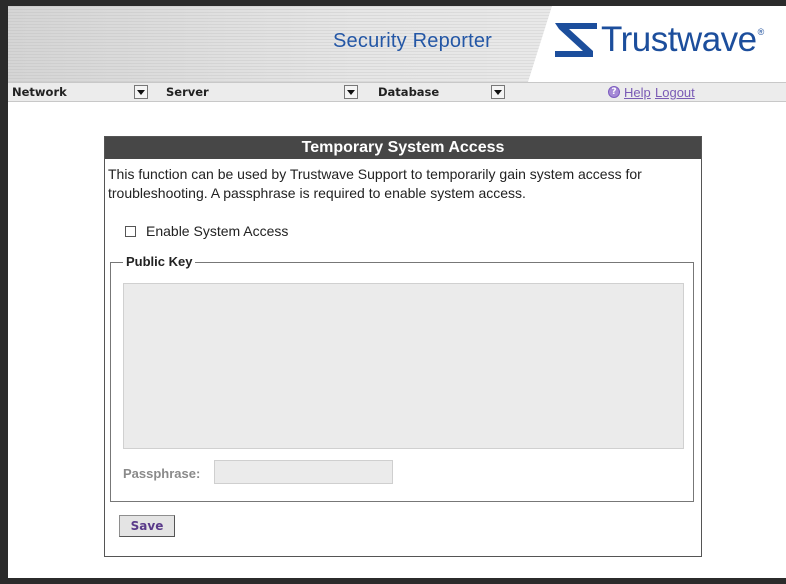 The width and height of the screenshot is (786, 584). What do you see at coordinates (637, 92) in the screenshot?
I see `help-link: Help` at bounding box center [637, 92].